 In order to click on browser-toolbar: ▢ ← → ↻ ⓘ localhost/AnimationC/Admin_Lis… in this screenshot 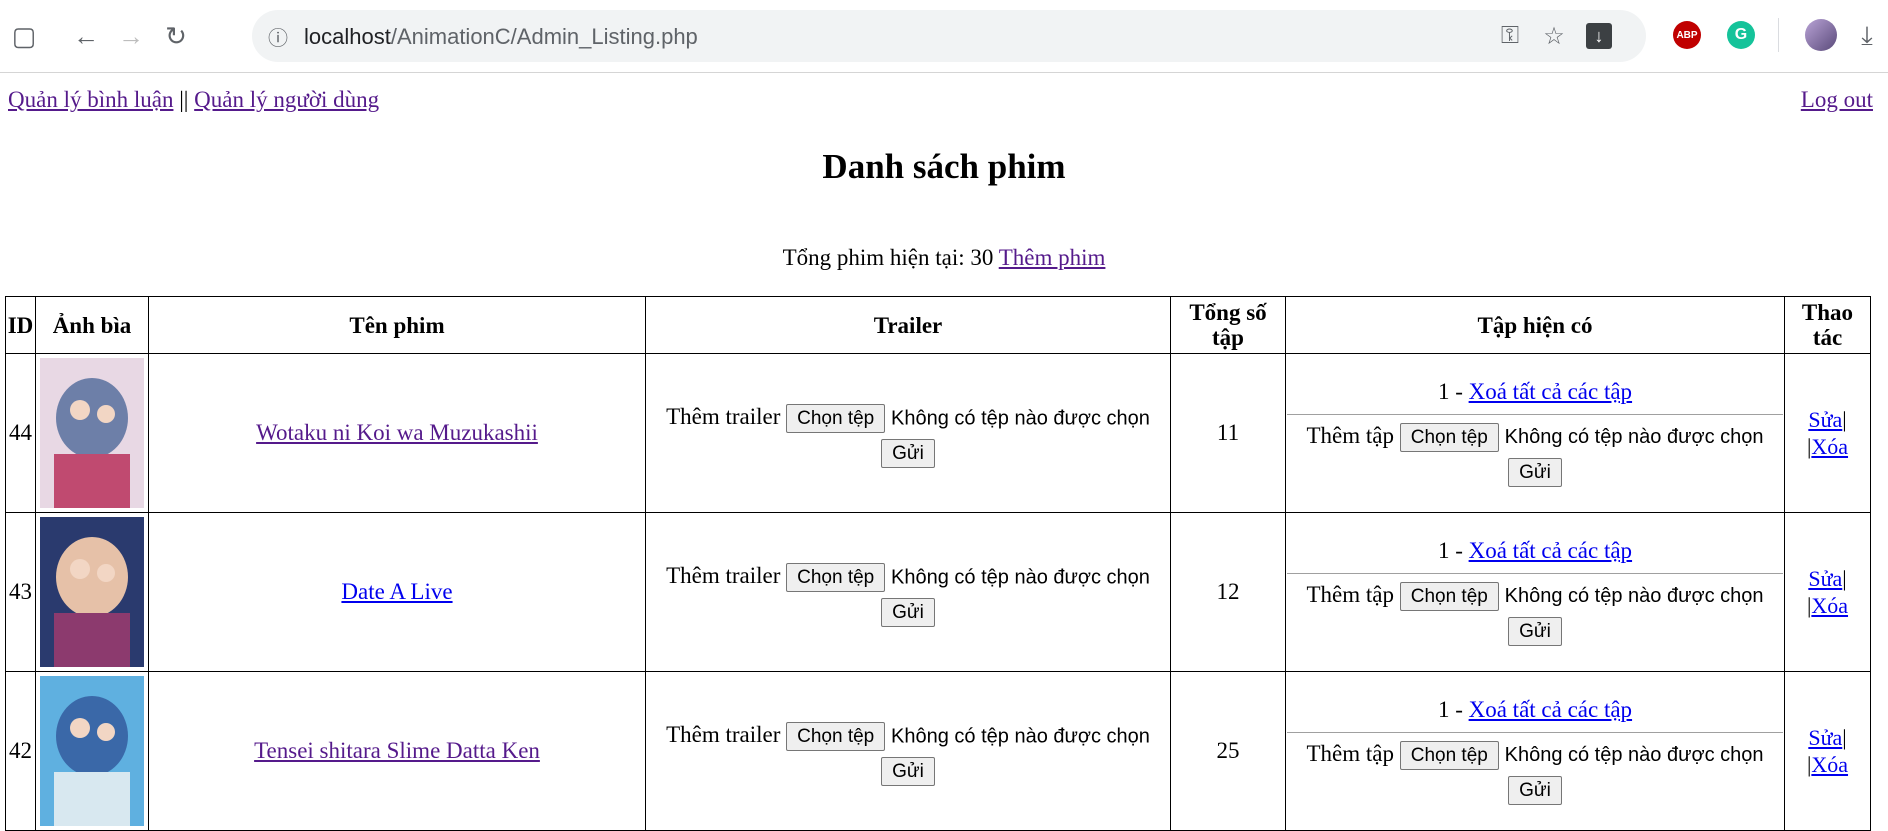, I will do `click(944, 36)`.